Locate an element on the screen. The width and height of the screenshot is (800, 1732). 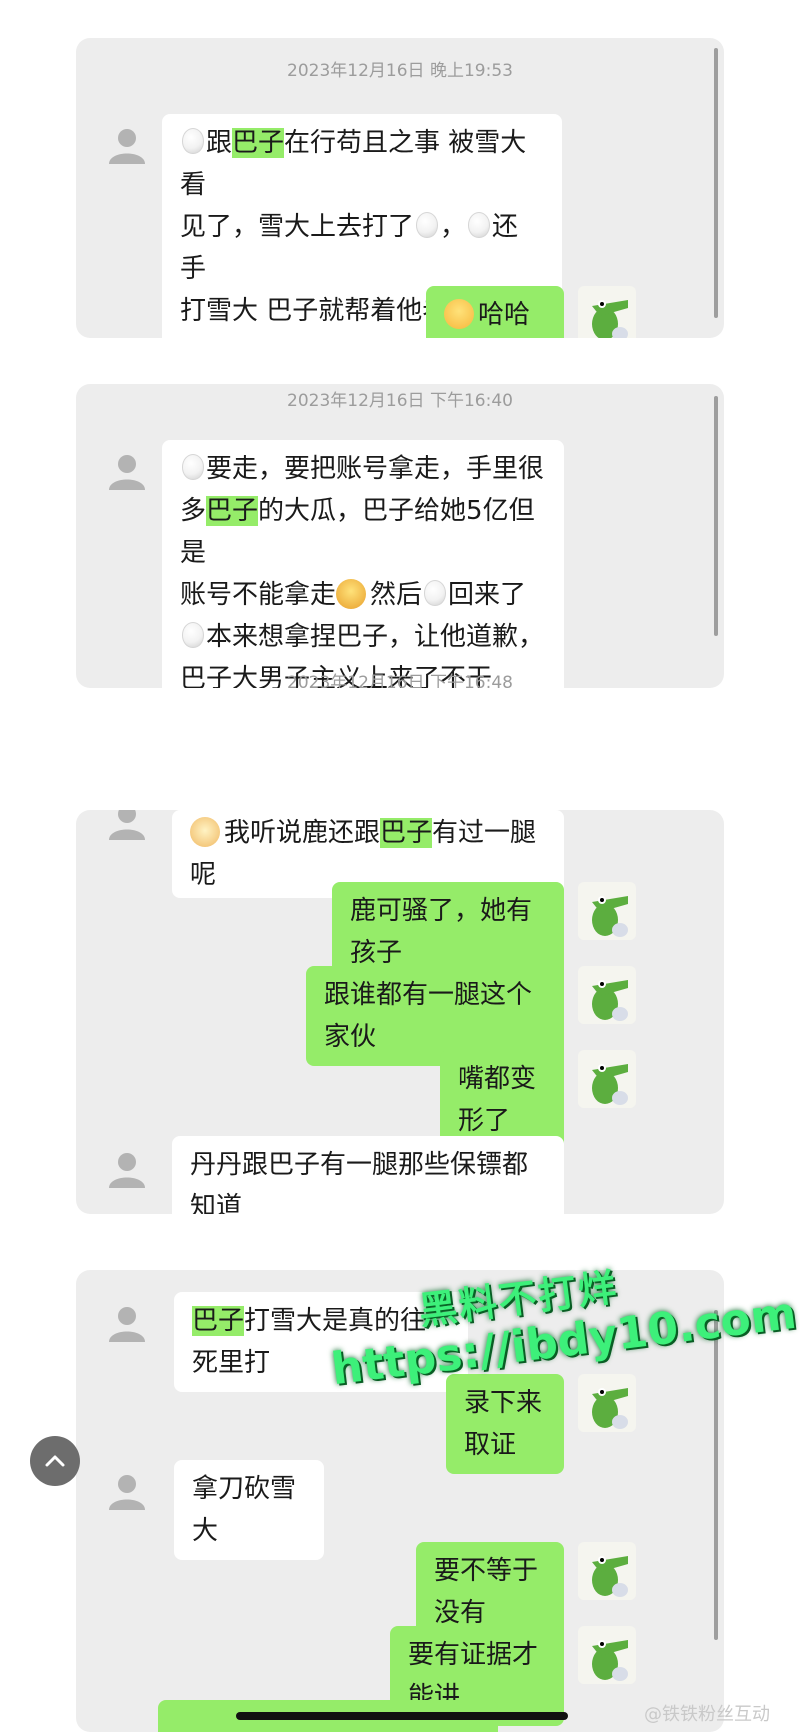
my-message-bubble: 录下来取证 is located at coordinates (505, 1424).